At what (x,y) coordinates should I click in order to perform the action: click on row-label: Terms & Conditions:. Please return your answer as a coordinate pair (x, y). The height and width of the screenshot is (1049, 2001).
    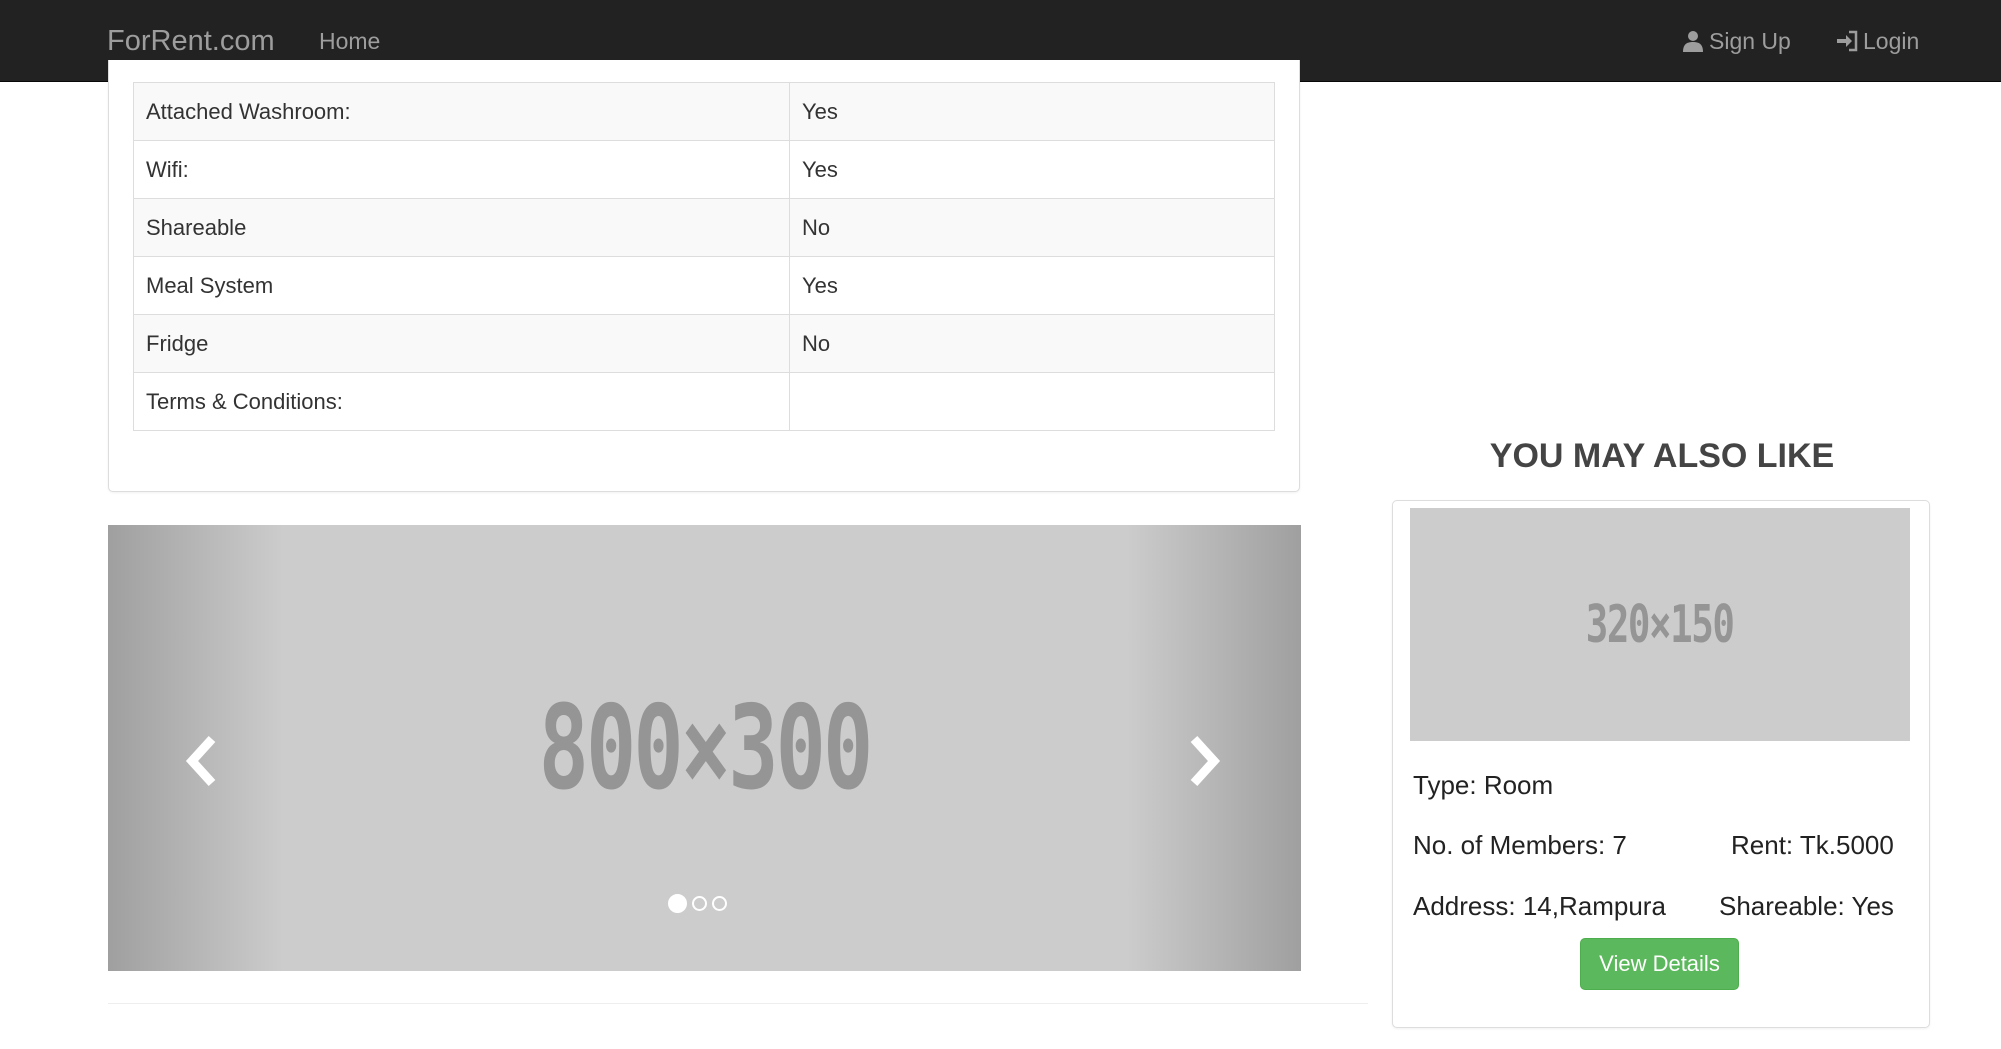
    Looking at the image, I should click on (461, 401).